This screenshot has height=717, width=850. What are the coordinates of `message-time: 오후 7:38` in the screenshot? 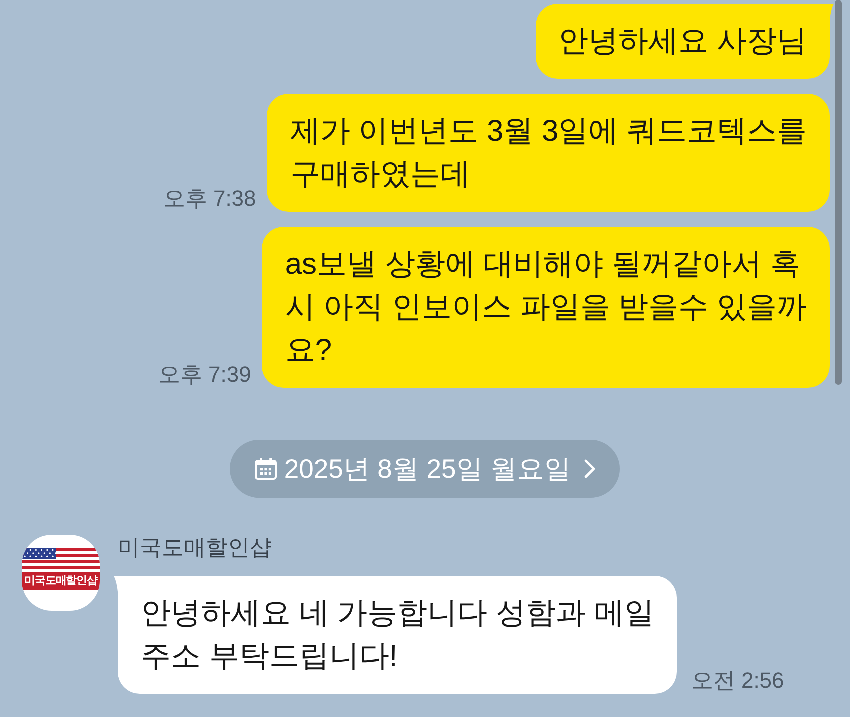 It's located at (209, 199).